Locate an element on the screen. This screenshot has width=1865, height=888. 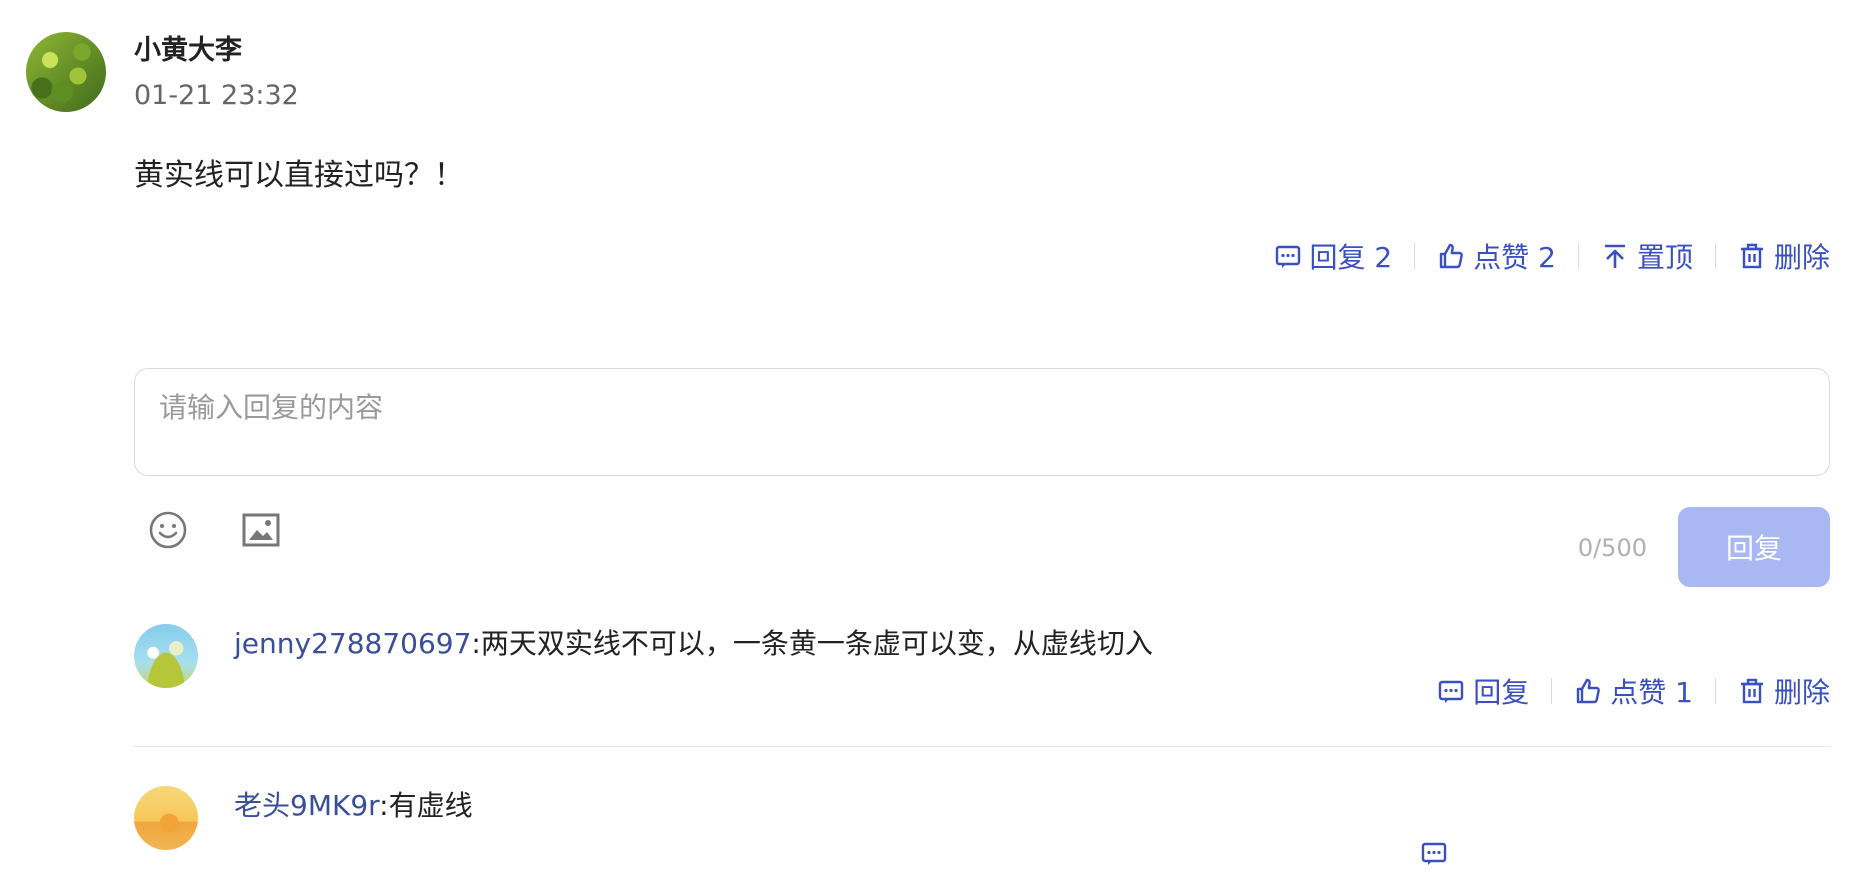
post-actions: 回复 2 点赞 2 置顶 删除 is located at coordinates (1552, 256).